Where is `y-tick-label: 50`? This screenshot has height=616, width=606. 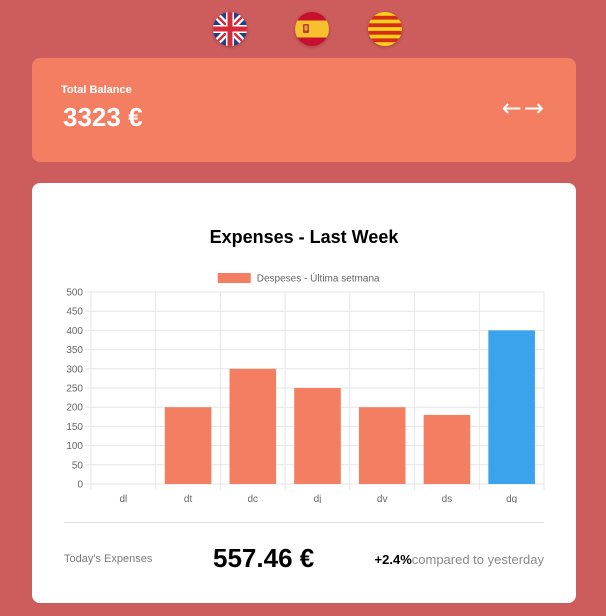 y-tick-label: 50 is located at coordinates (78, 465).